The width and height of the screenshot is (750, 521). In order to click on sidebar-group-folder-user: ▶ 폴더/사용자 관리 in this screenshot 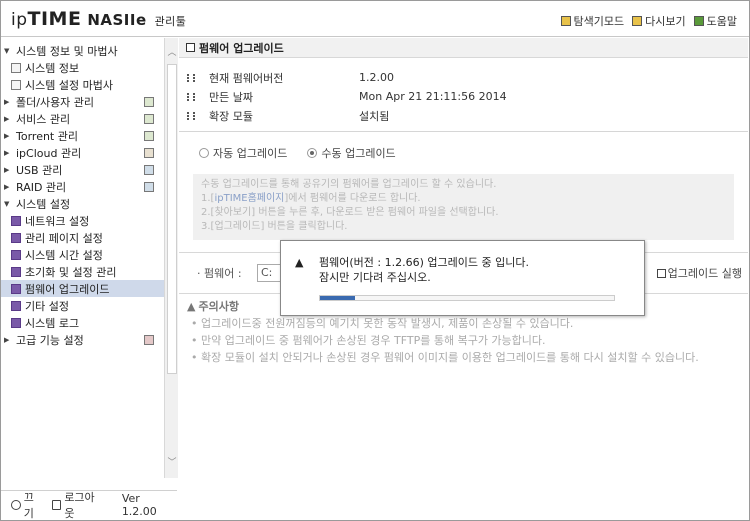, I will do `click(82, 101)`.